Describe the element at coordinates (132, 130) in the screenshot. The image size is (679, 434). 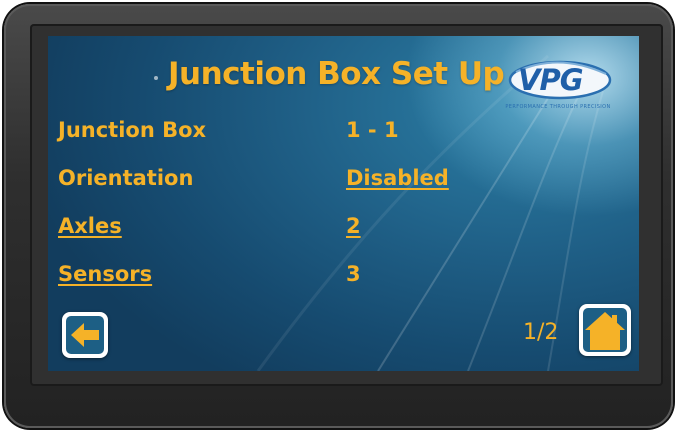
I see `junction-box-label: Junction Box` at that location.